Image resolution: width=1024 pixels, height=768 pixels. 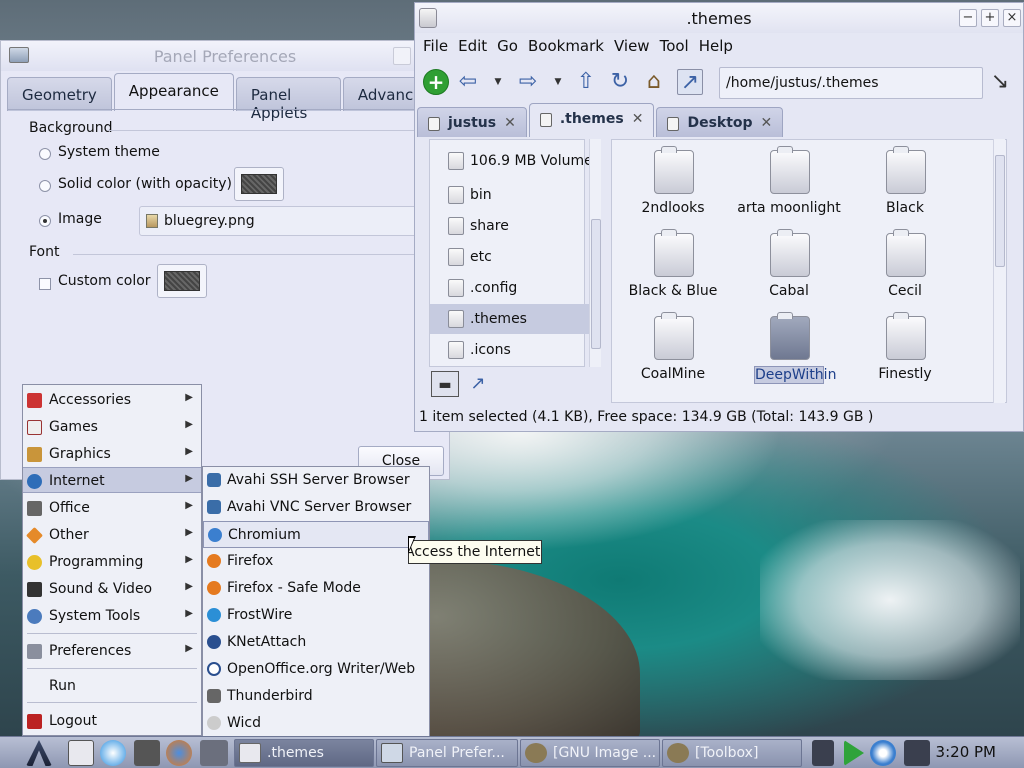 What do you see at coordinates (112, 589) in the screenshot?
I see `menu-item-sound-video: Sound & Video ▶` at bounding box center [112, 589].